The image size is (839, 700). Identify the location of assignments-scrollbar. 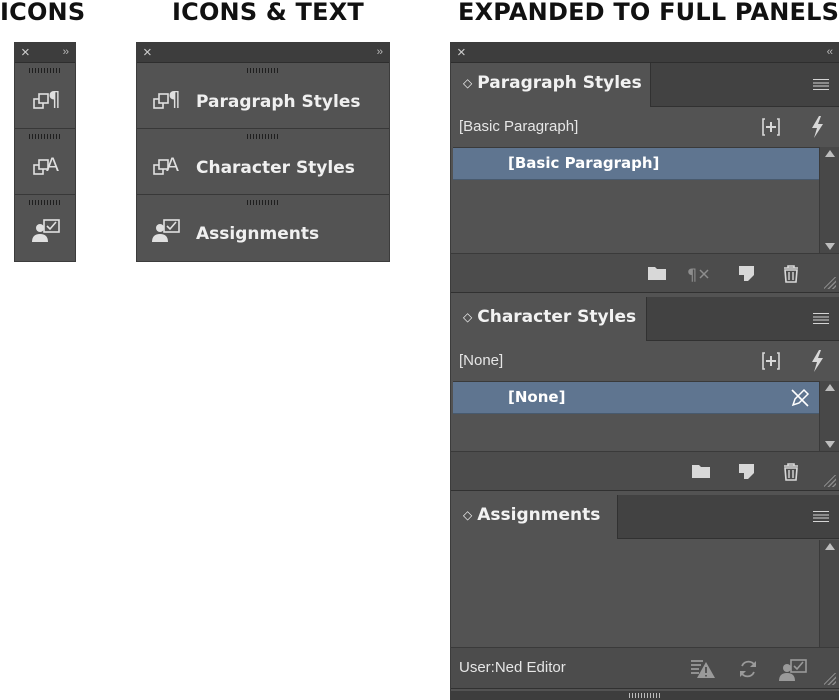
(829, 593).